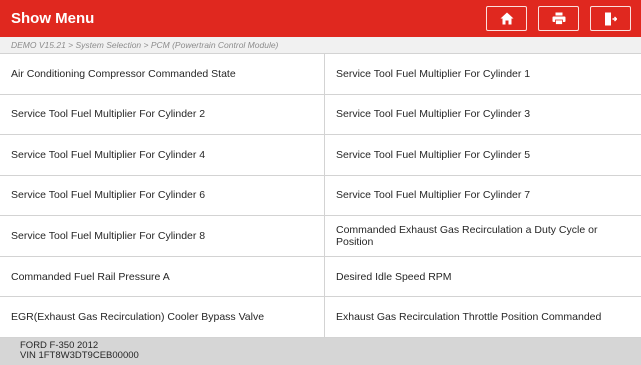 This screenshot has width=641, height=365. I want to click on vehicle-info: FORD F-350 2012 VIN 1FT8W3DT9CEB00000, so click(320, 351).